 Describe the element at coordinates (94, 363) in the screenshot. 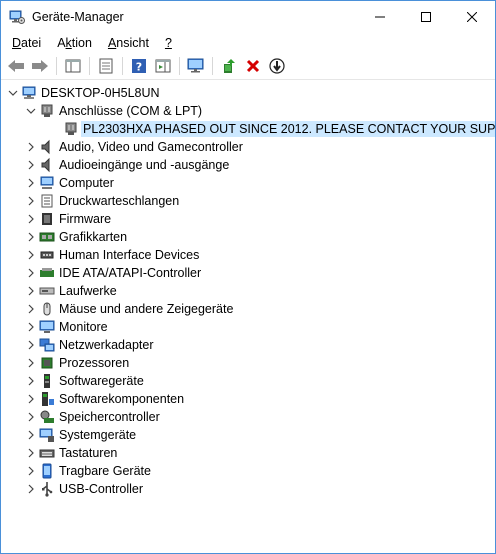

I see `category-label: Prozessoren` at that location.